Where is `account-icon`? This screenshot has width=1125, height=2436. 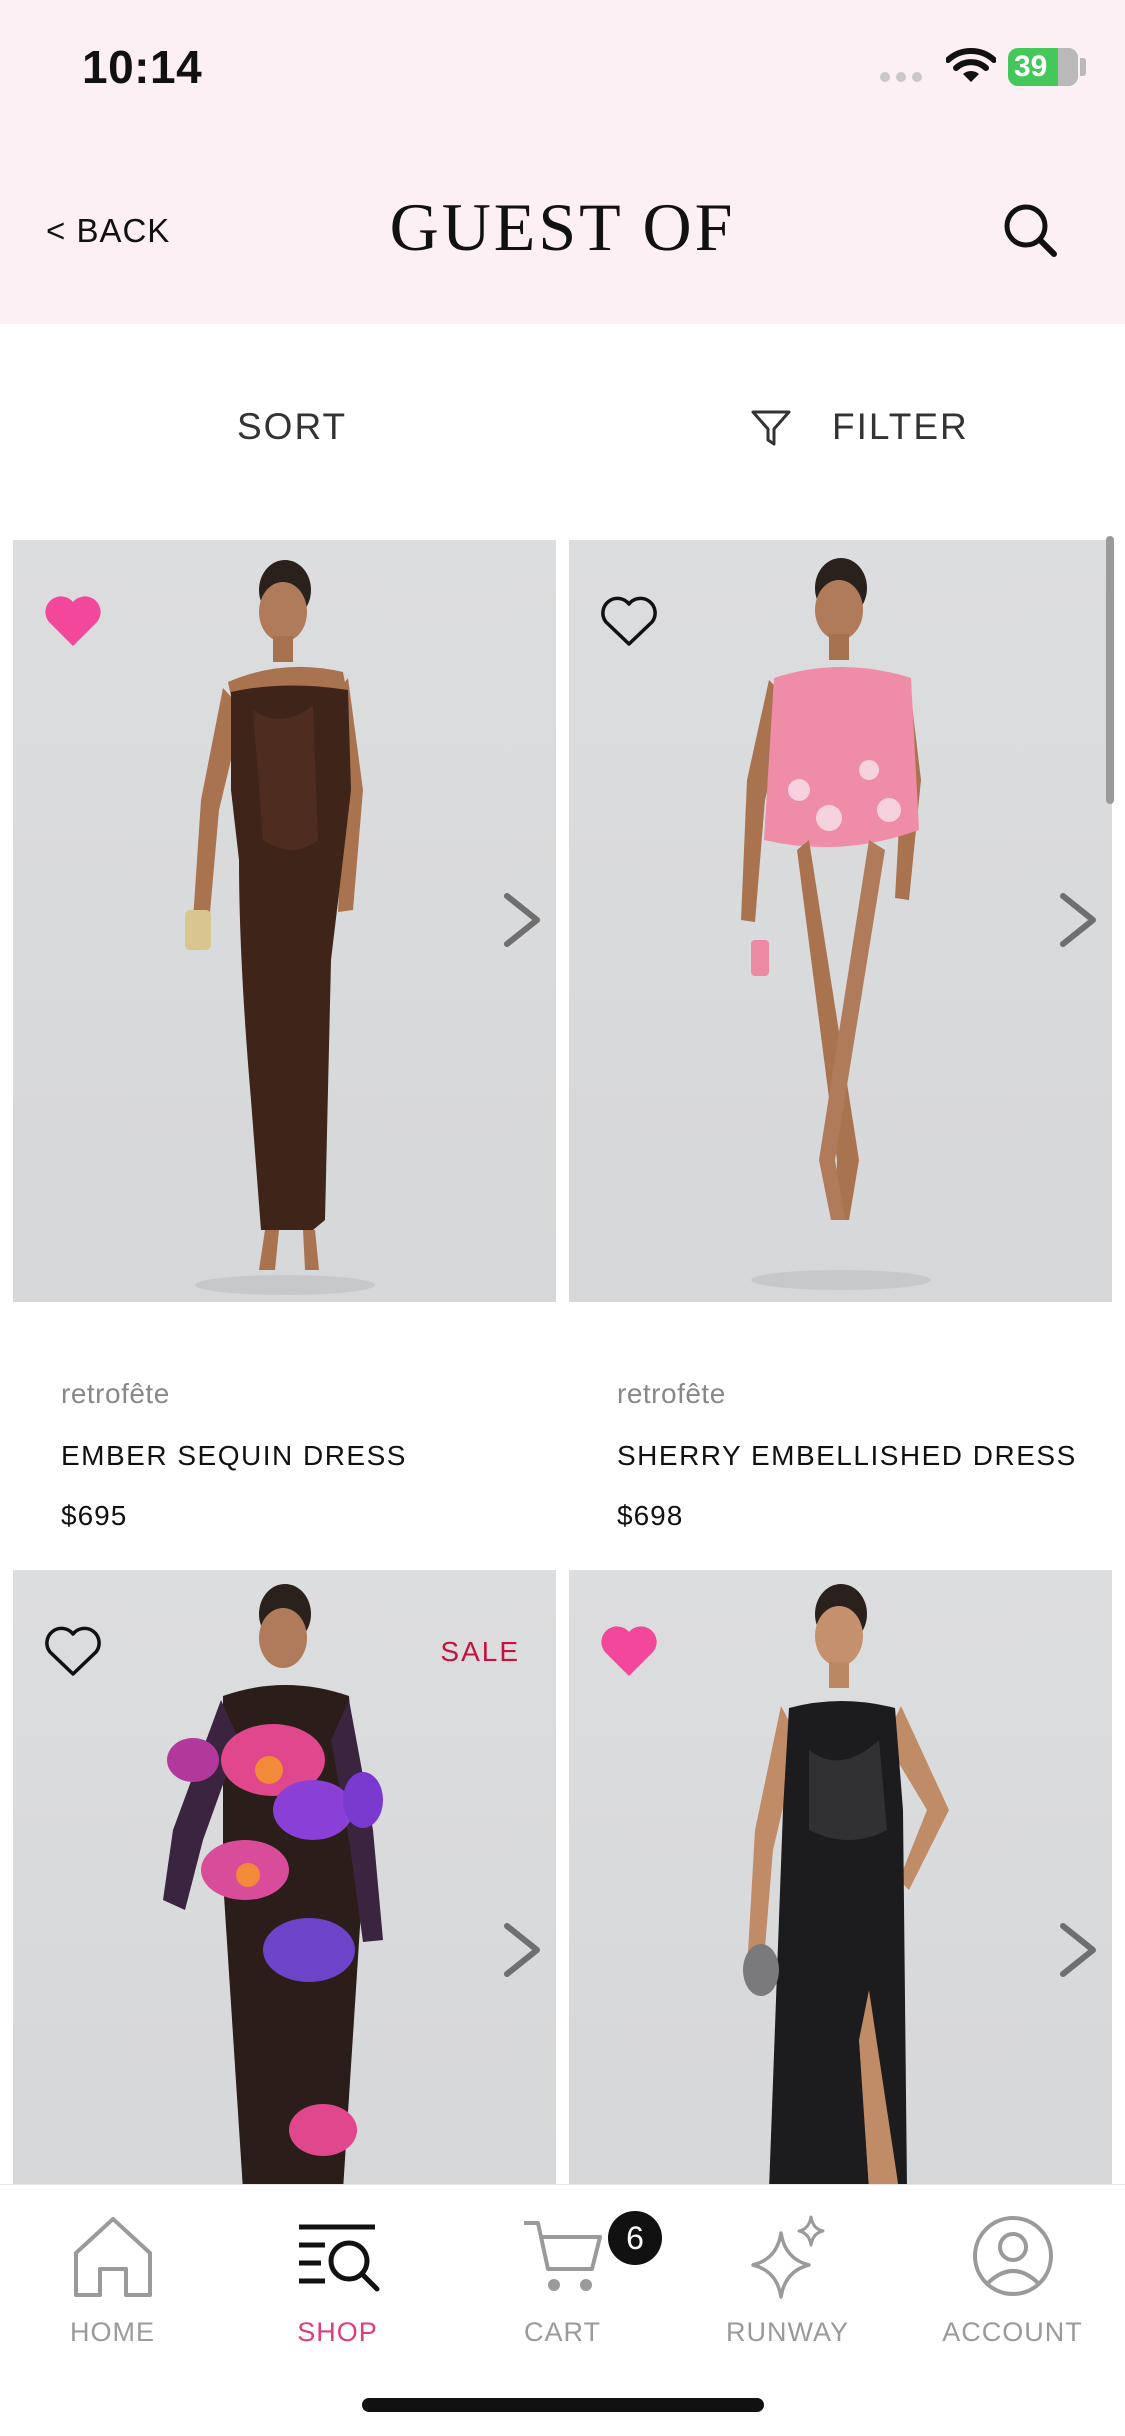
account-icon is located at coordinates (1013, 2256).